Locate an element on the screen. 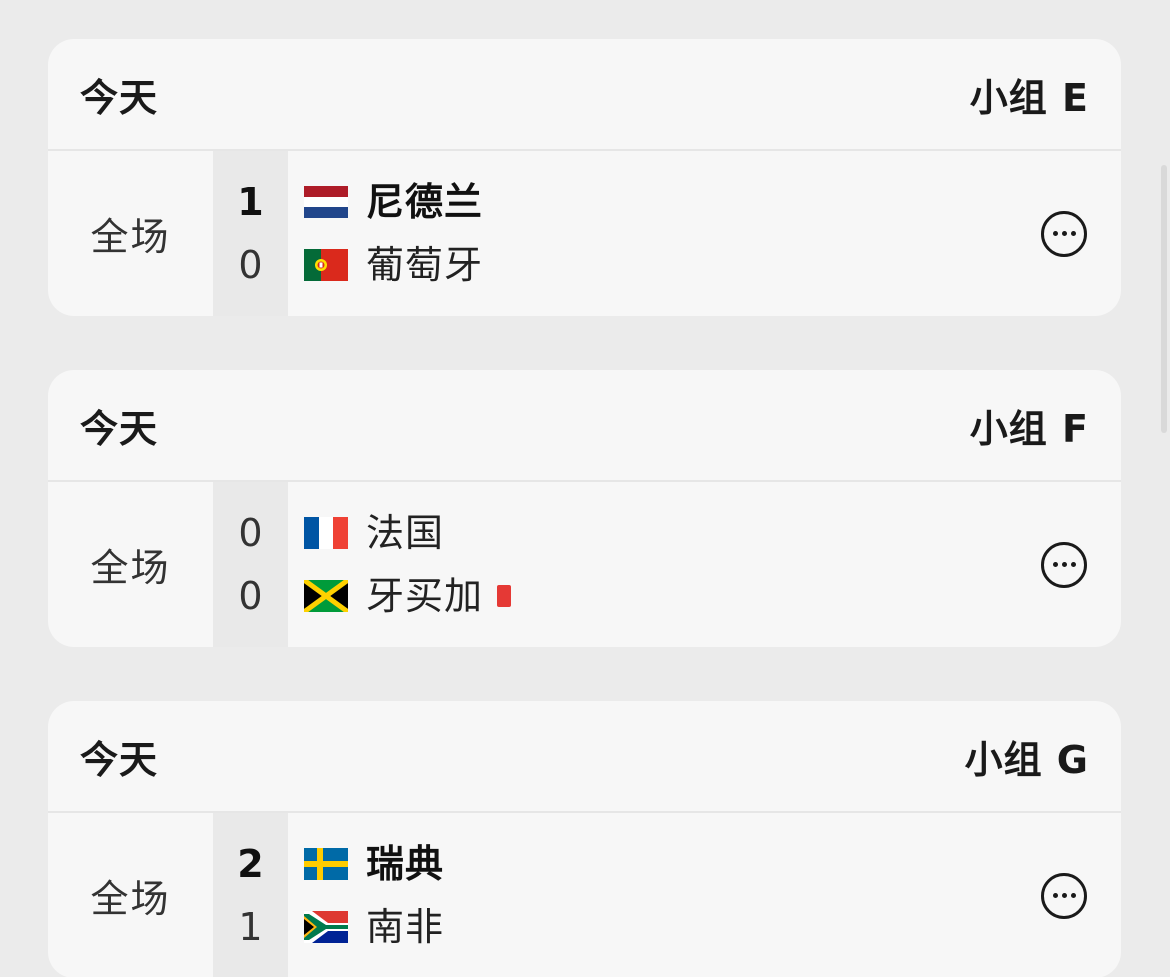 The image size is (1170, 977). home-score: 1 is located at coordinates (250, 201).